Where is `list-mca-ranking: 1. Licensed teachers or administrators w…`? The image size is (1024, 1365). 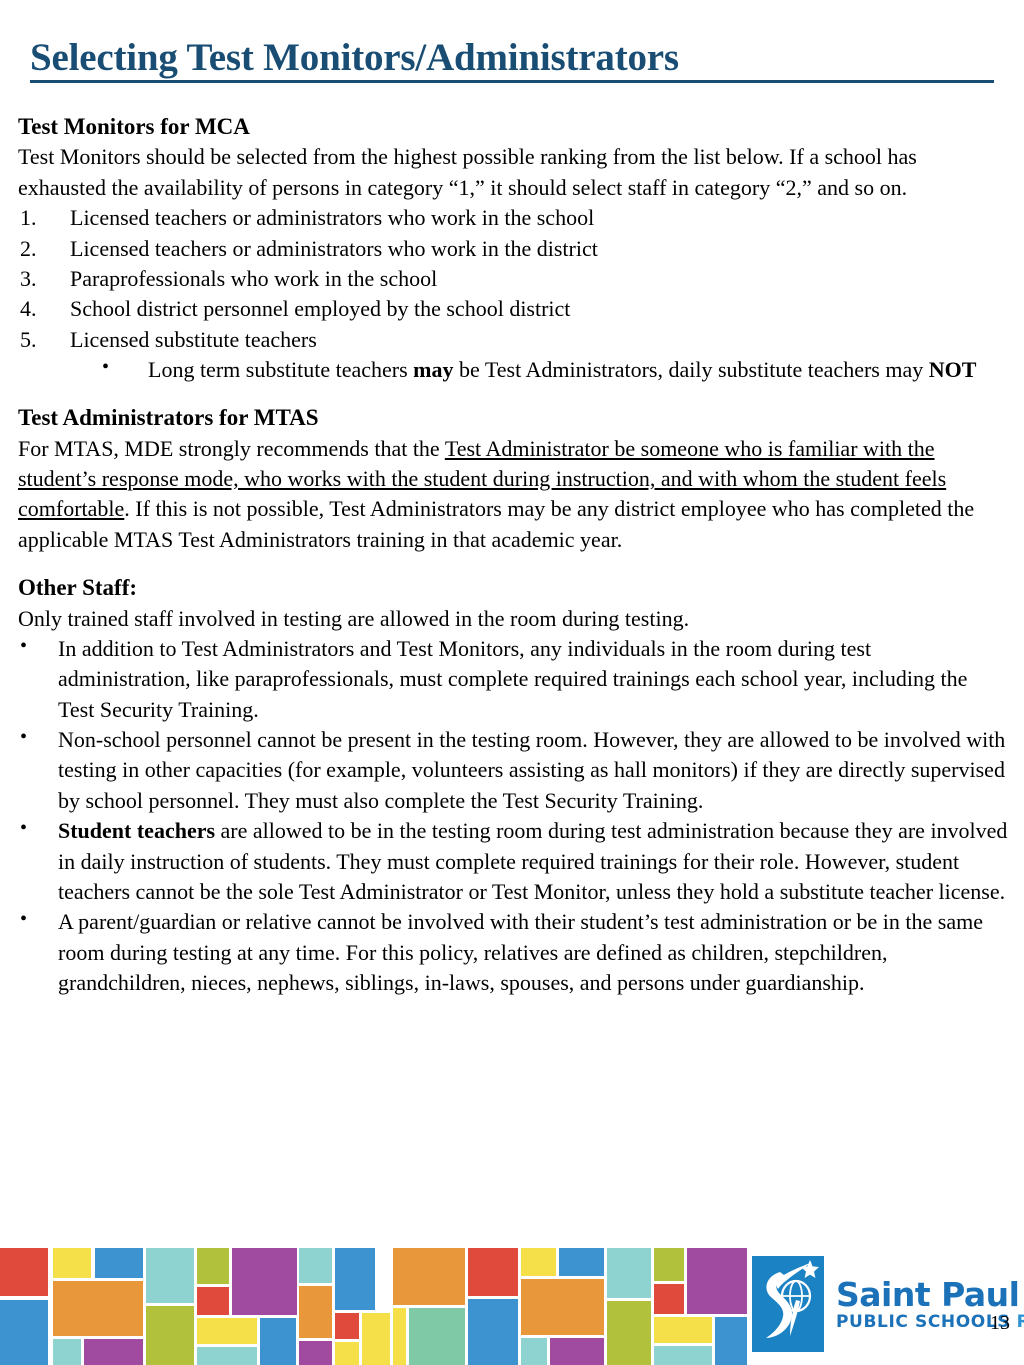
list-mca-ranking: 1. Licensed teachers or administrators w… is located at coordinates (513, 279).